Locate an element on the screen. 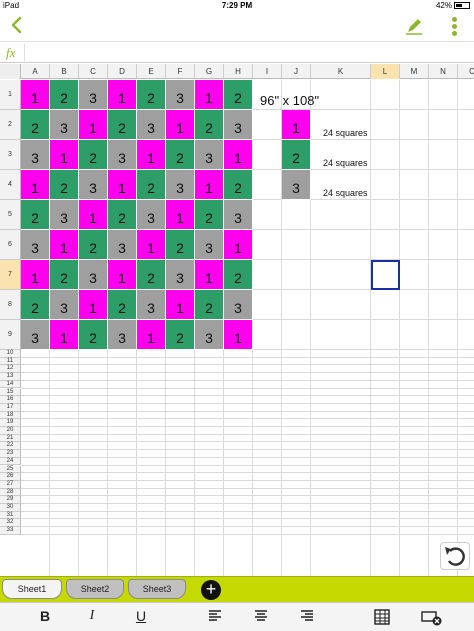  row-header-31: 31 is located at coordinates (10, 515).